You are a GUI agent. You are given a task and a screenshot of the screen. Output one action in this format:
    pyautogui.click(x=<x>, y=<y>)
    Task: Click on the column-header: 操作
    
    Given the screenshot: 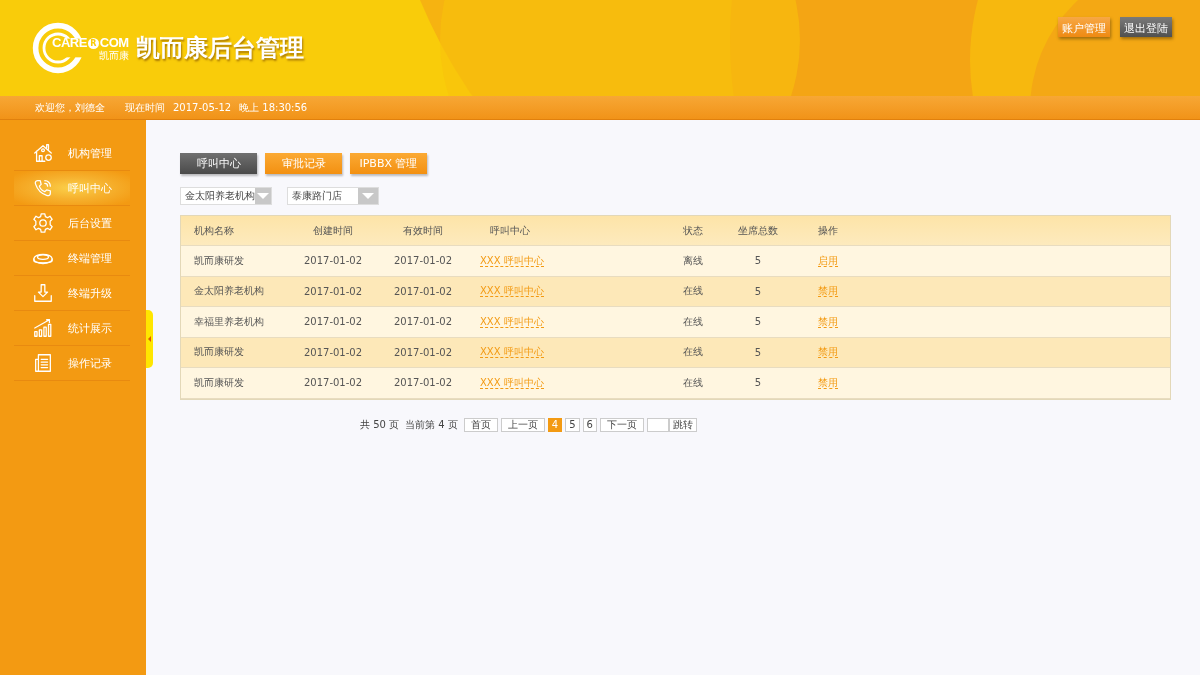 What is the action you would take?
    pyautogui.click(x=828, y=230)
    